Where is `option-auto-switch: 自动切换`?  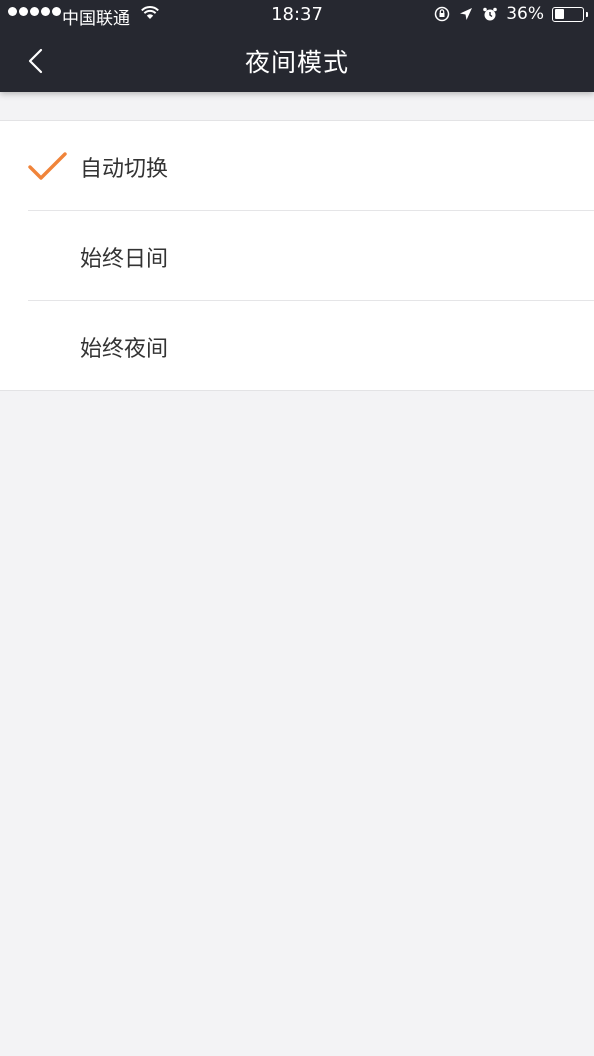
option-auto-switch: 自动切换 is located at coordinates (297, 166).